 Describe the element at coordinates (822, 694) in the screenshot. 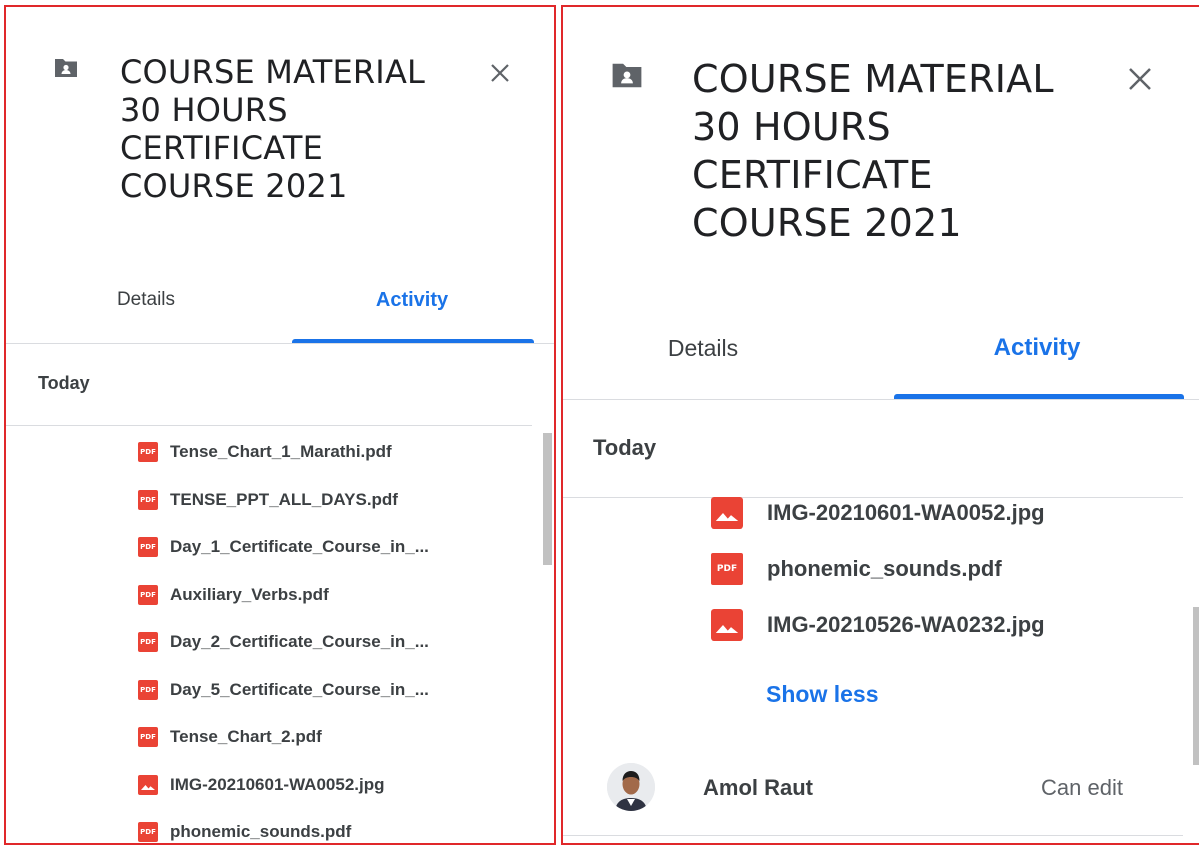

I see `show-less-link: Show less` at that location.